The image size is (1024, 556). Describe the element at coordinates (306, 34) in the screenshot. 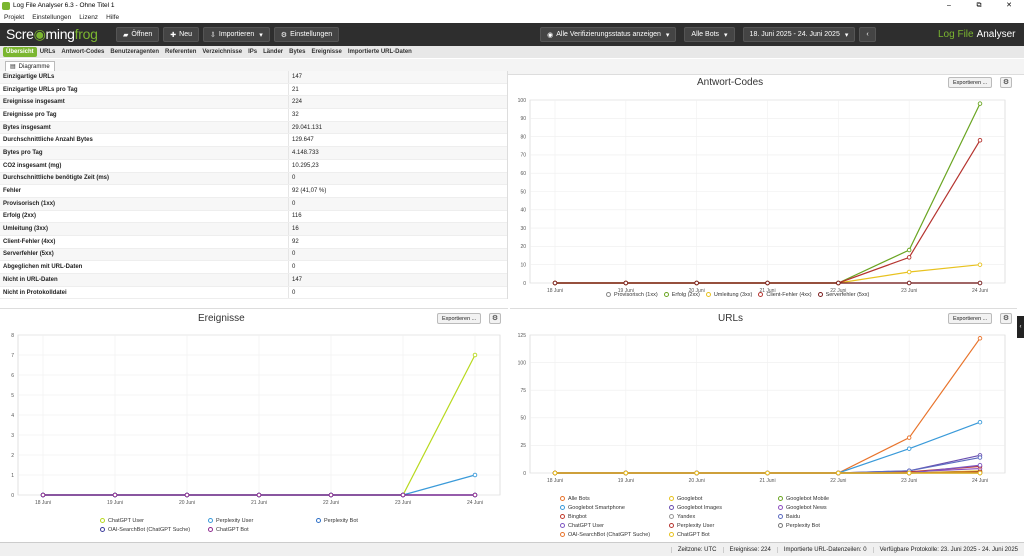

I see `settings-button: ⚙ Einstellungen` at that location.